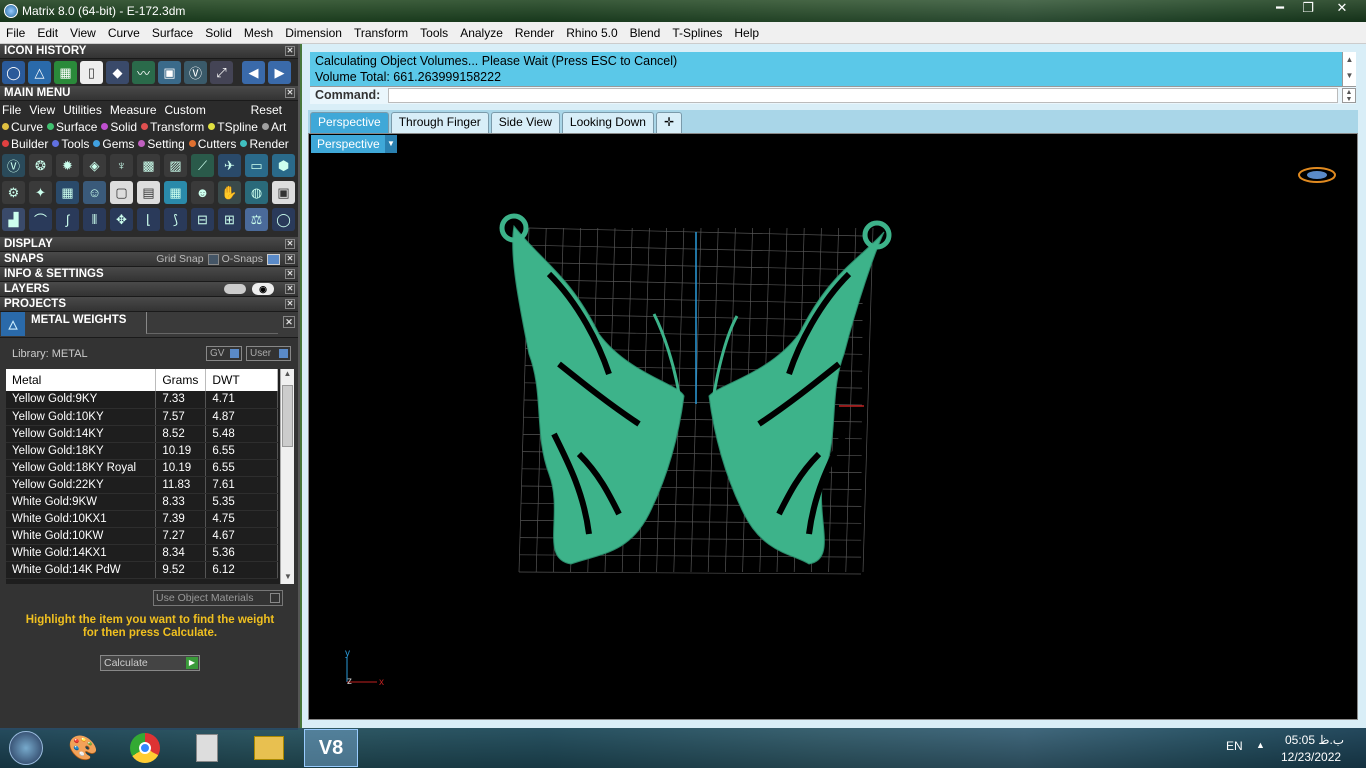 The image size is (1366, 768). Describe the element at coordinates (148, 165) in the screenshot. I see `chip-tool-icon: ▩` at that location.